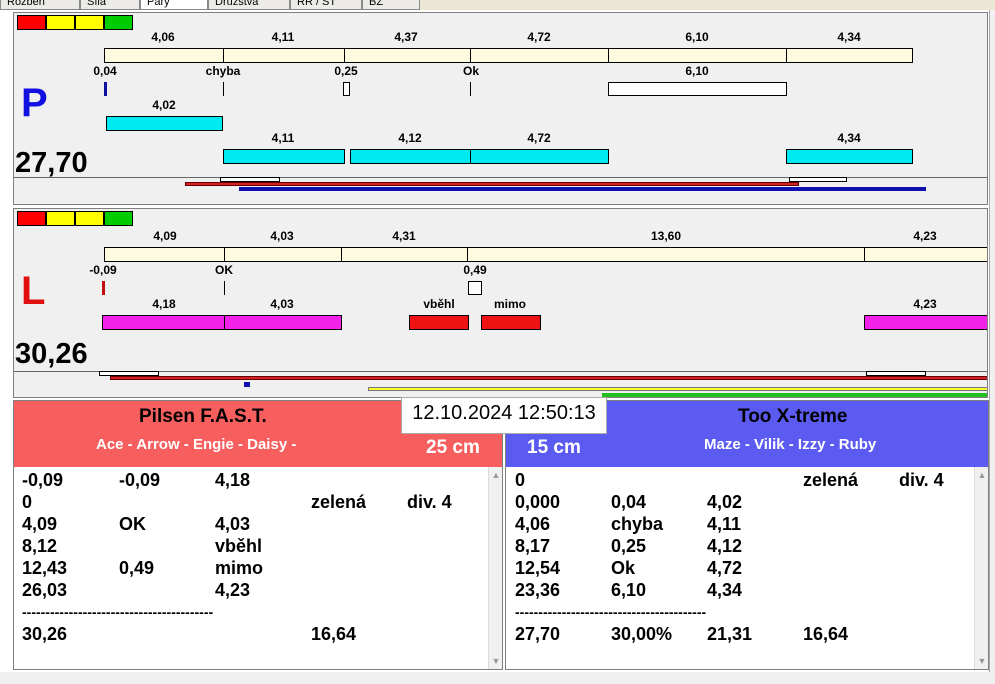  I want to click on result-cell: 23,36, so click(538, 590).